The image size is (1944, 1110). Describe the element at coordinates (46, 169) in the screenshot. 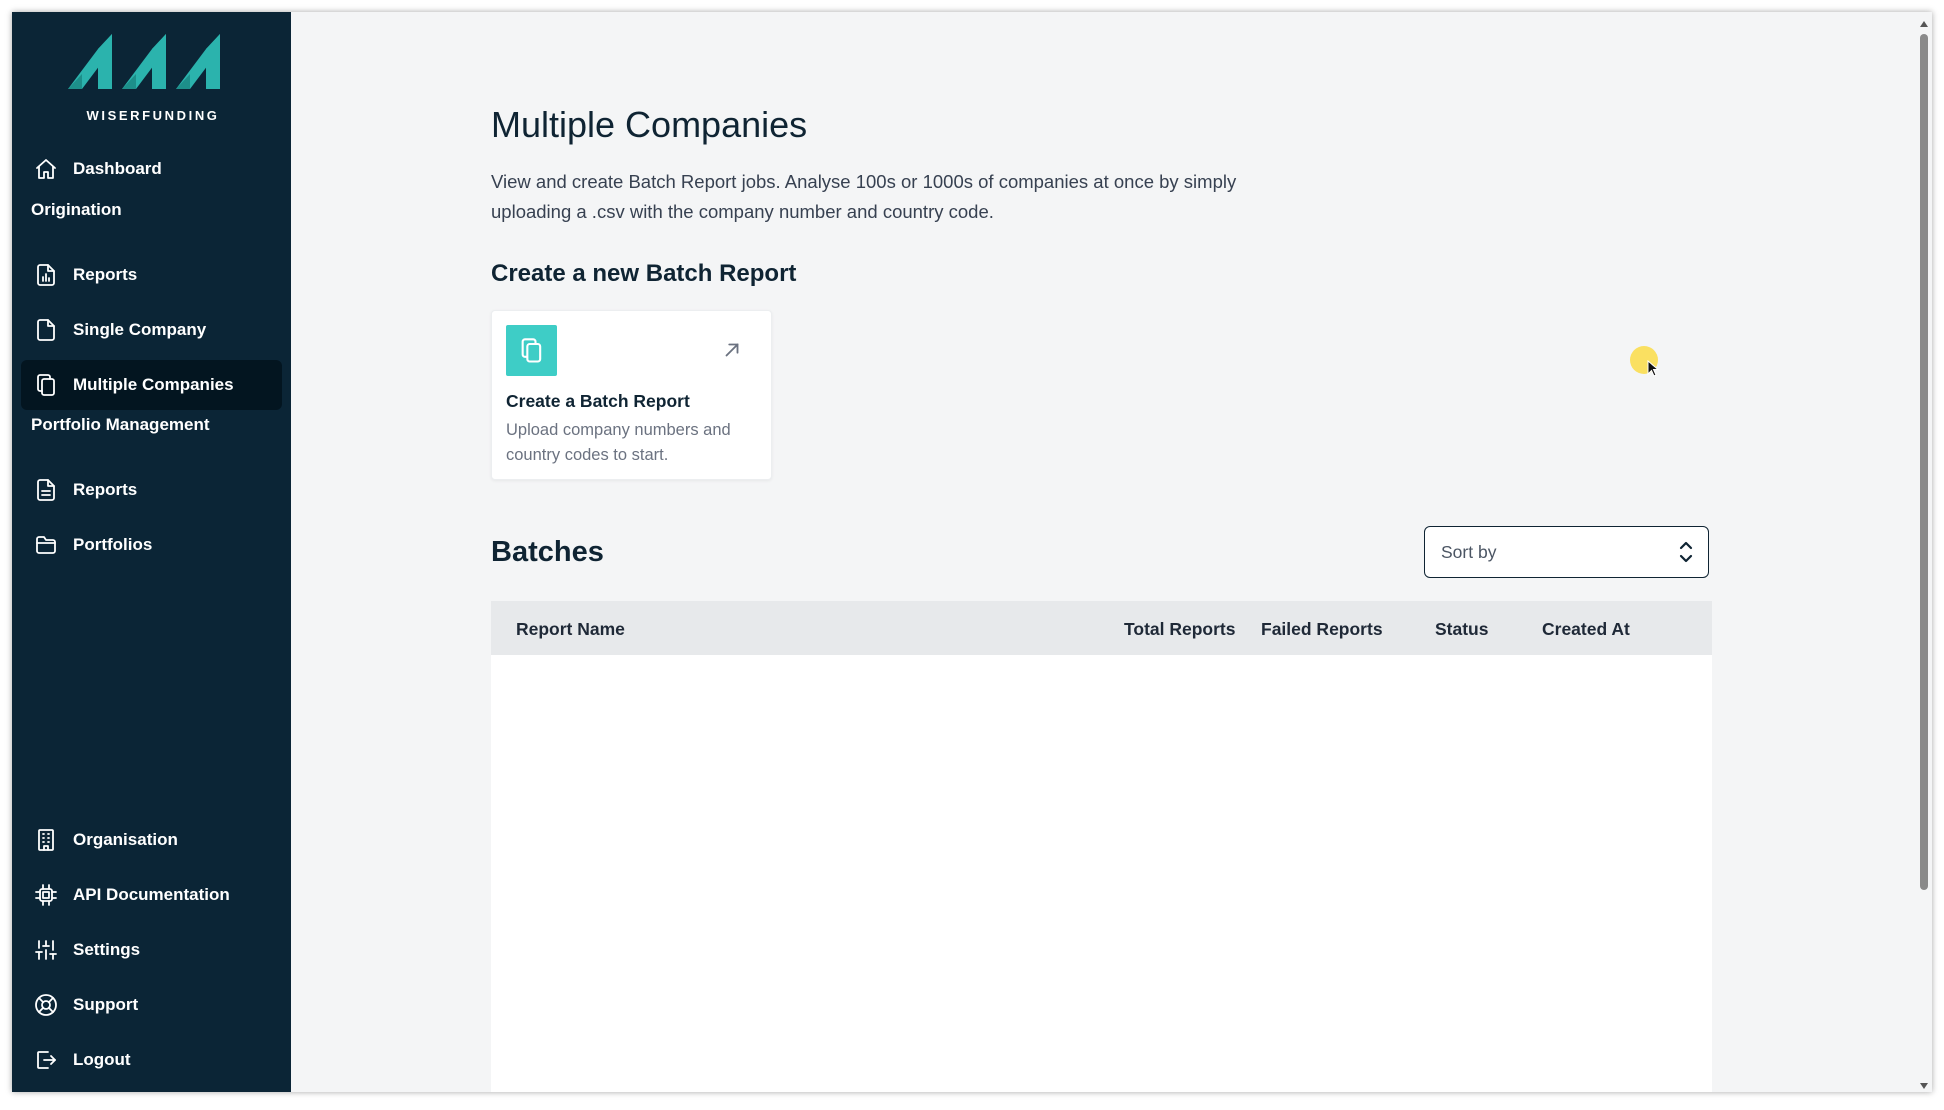

I see `home-icon` at that location.